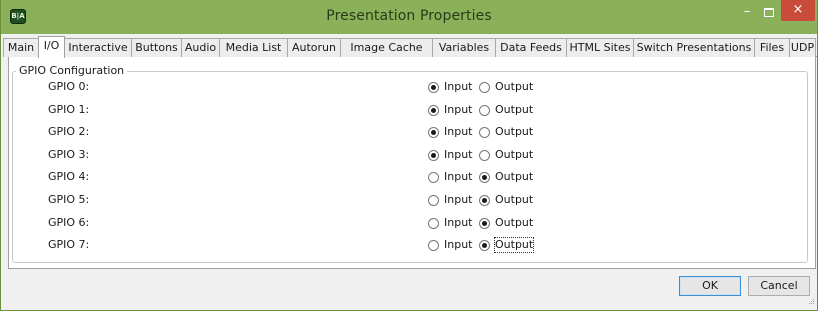  Describe the element at coordinates (811, 303) in the screenshot. I see `resize-grip-icon` at that location.